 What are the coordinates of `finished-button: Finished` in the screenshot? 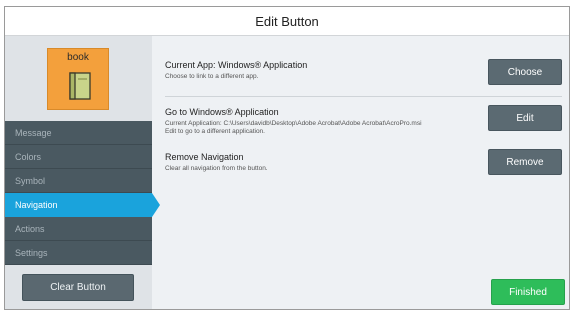 It's located at (528, 292).